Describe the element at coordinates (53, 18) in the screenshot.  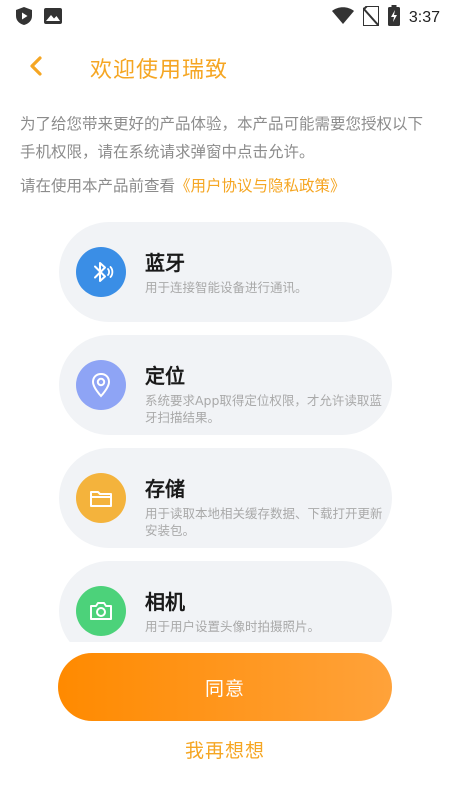
I see `image-icon` at that location.